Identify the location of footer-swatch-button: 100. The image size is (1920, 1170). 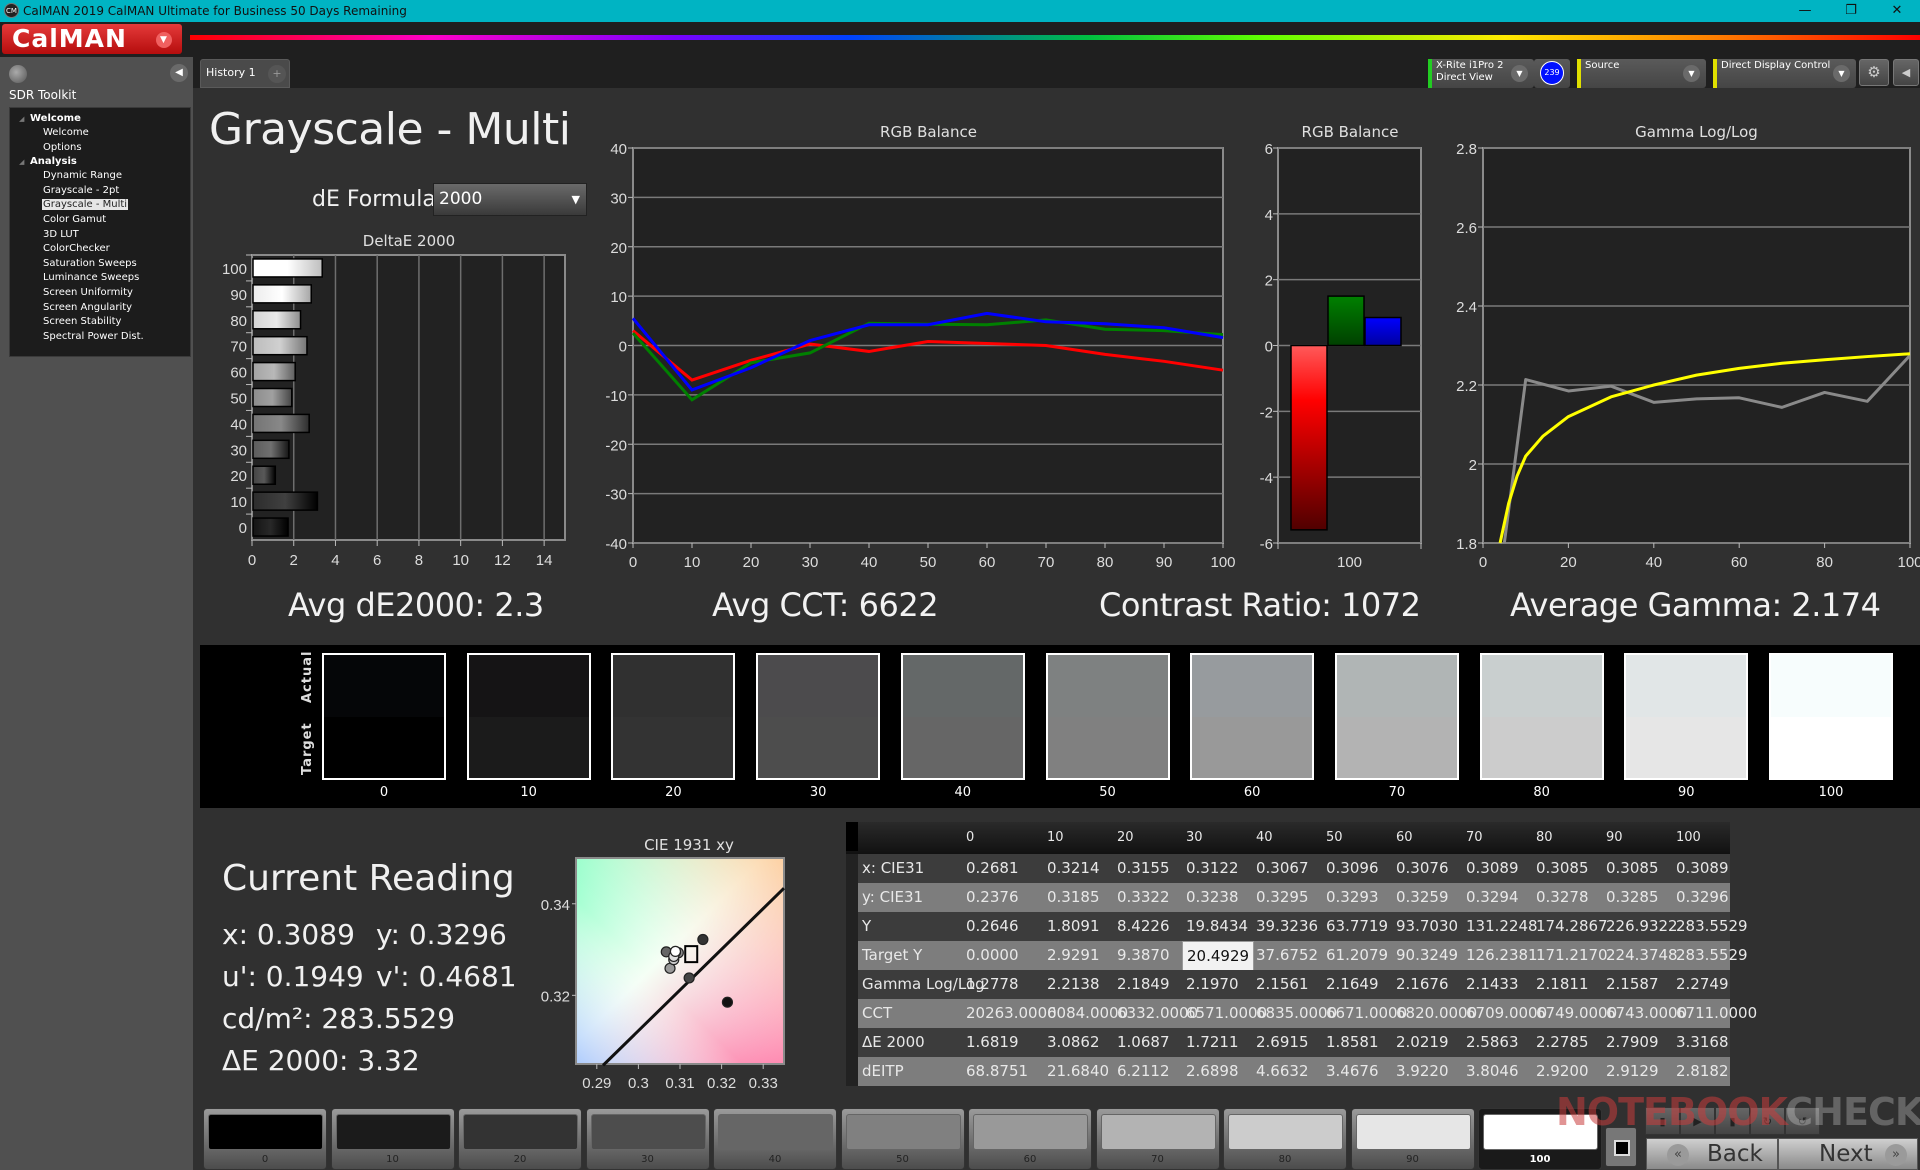
(1540, 1139).